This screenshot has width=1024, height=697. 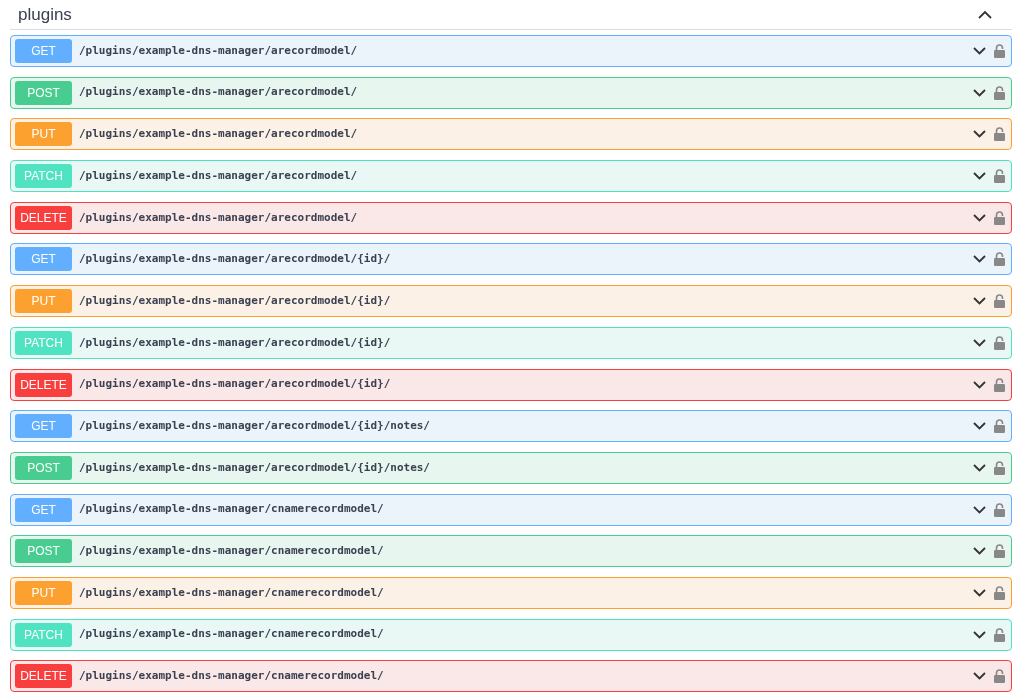 I want to click on chevron-up-icon, so click(x=985, y=14).